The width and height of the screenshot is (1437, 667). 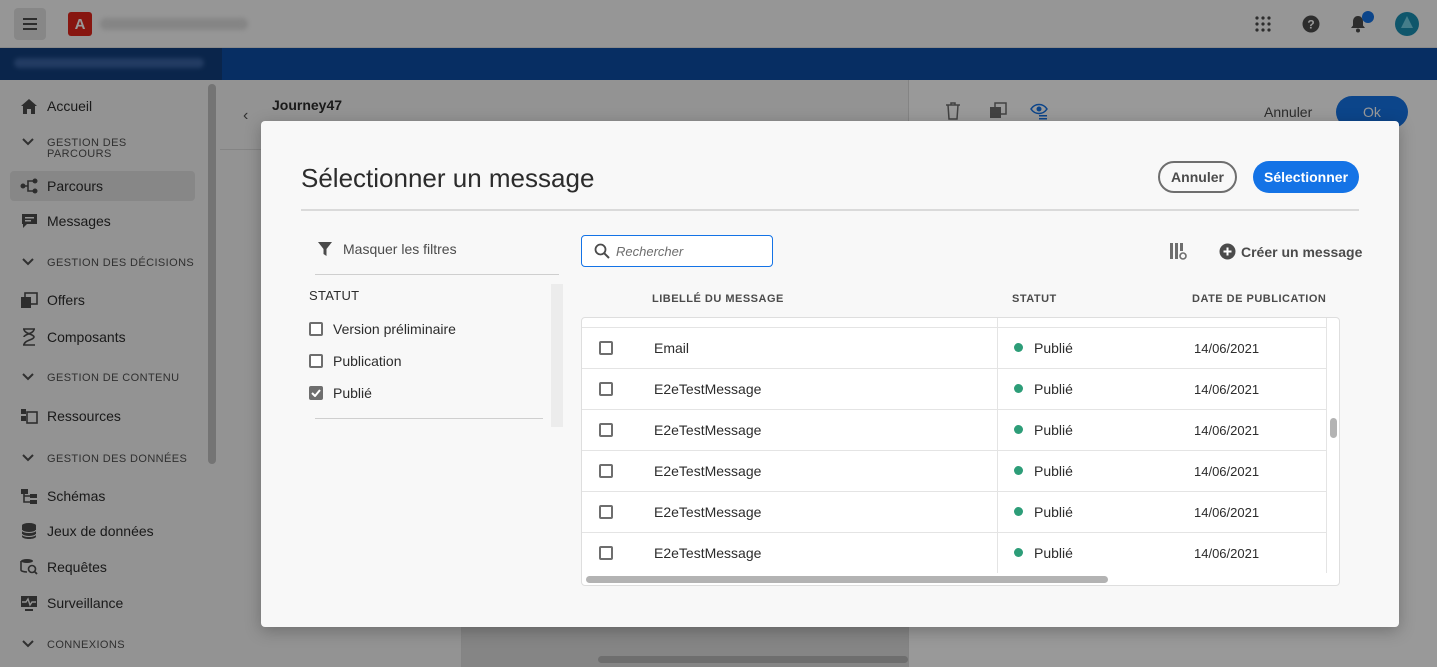 I want to click on filter-publishing: Publication, so click(x=355, y=361).